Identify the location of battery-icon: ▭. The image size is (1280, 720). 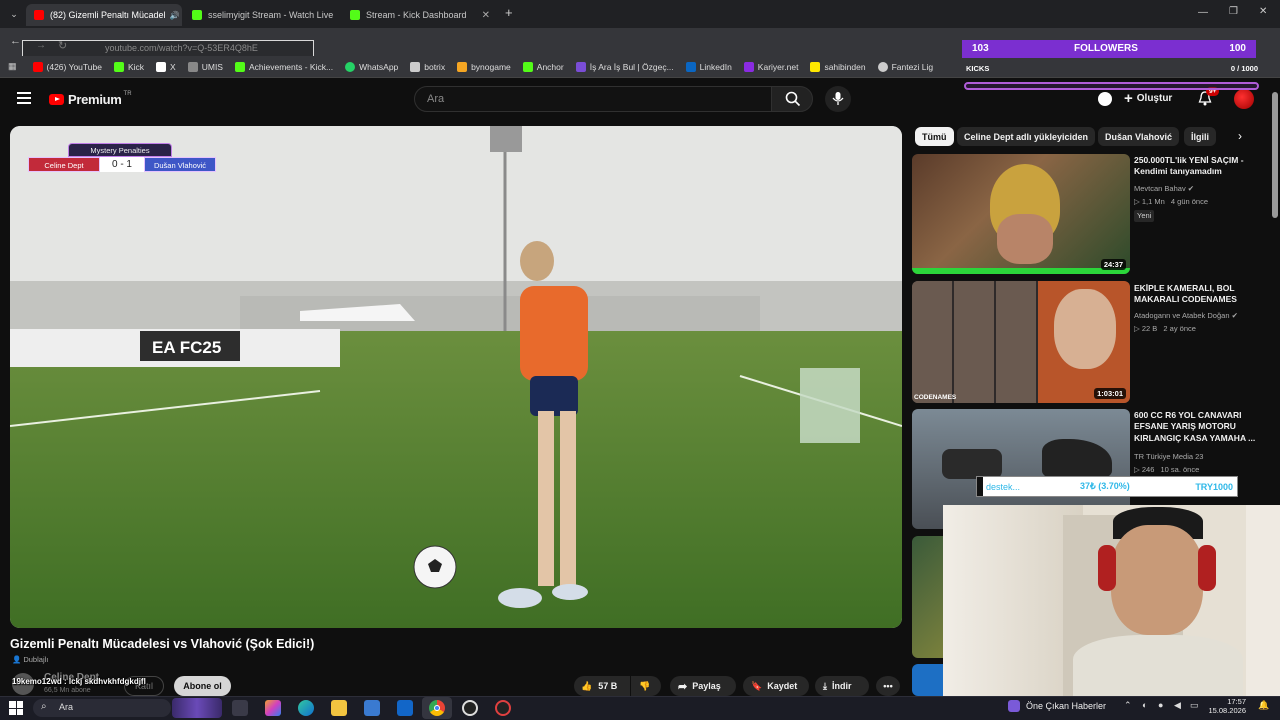
(1194, 705).